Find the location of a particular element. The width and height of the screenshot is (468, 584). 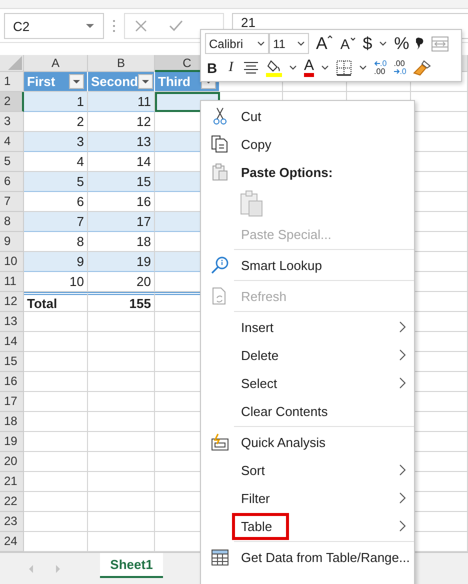

row-header: 18 is located at coordinates (12, 422).